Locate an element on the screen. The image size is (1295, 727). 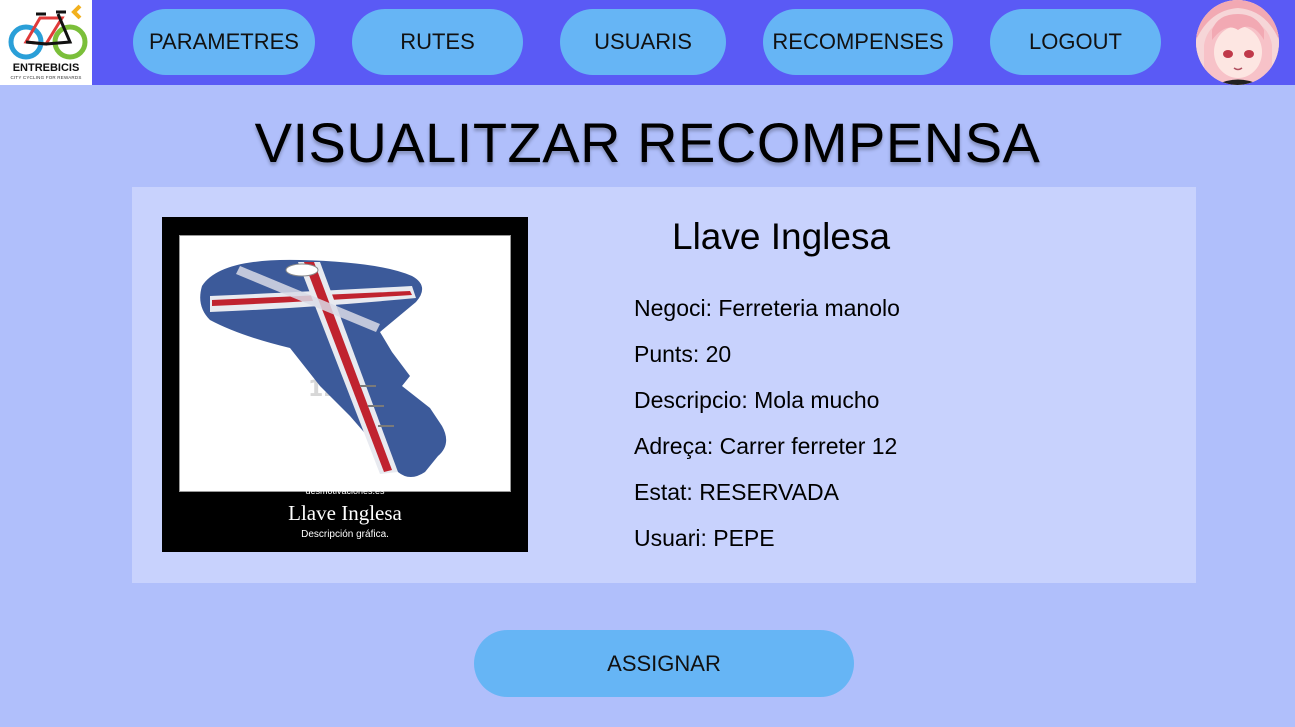
reward-description-field: Descripcio: Mola mucho is located at coordinates (757, 400).